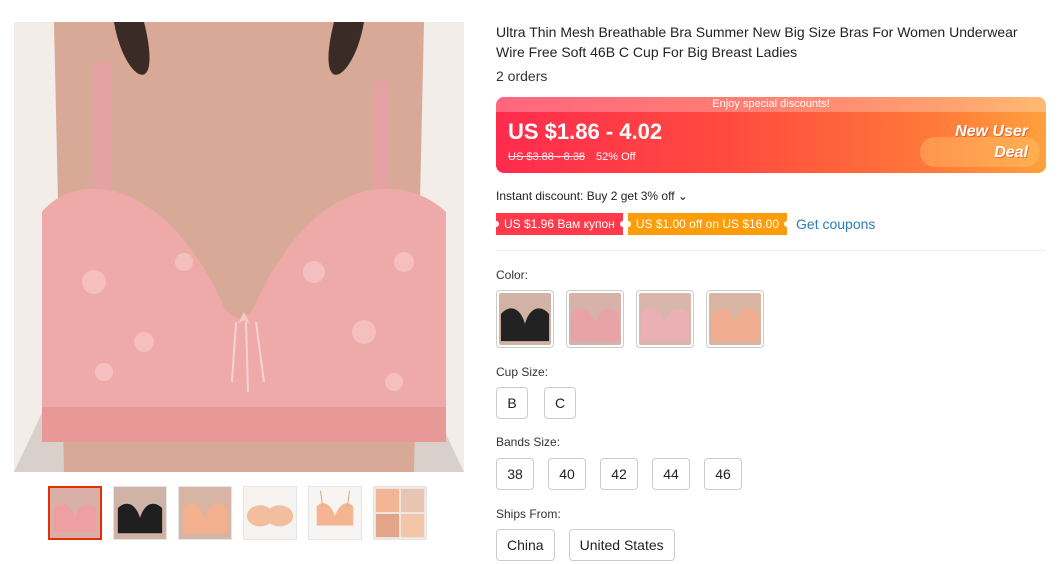 This screenshot has width=1059, height=564. What do you see at coordinates (335, 513) in the screenshot?
I see `thumbnail-skin-hanger` at bounding box center [335, 513].